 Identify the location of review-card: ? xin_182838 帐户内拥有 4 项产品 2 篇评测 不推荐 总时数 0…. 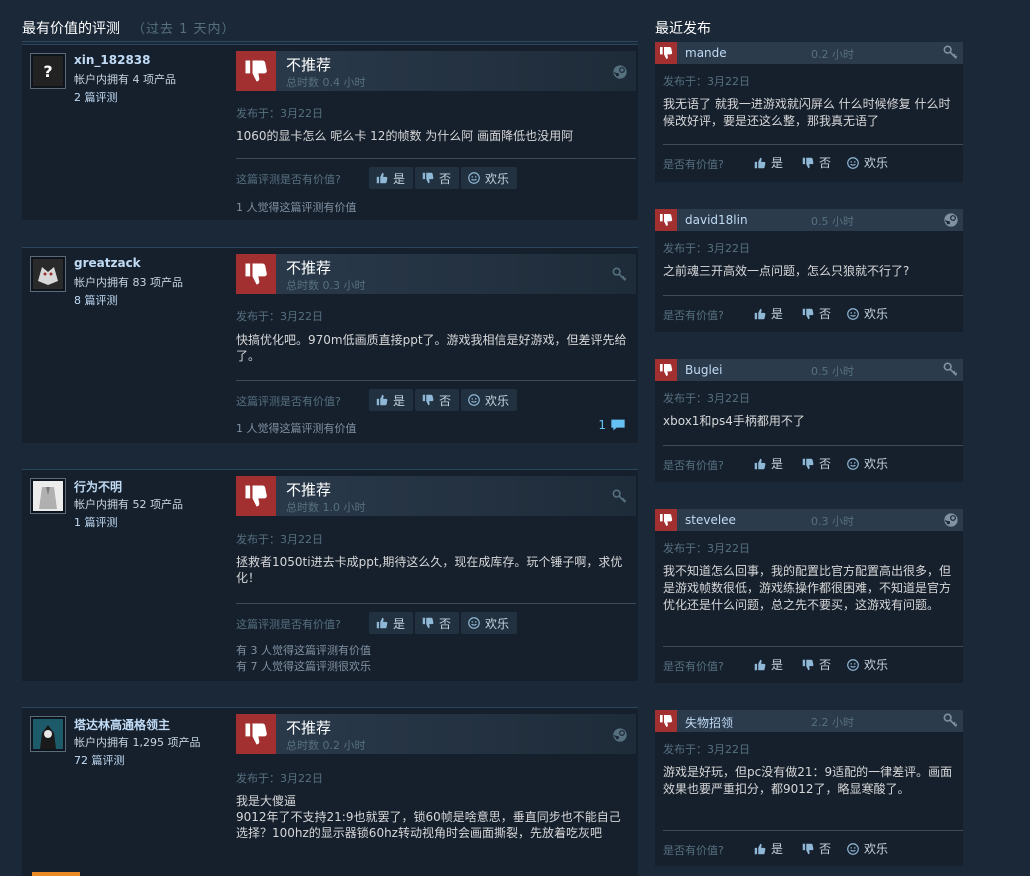
(330, 132).